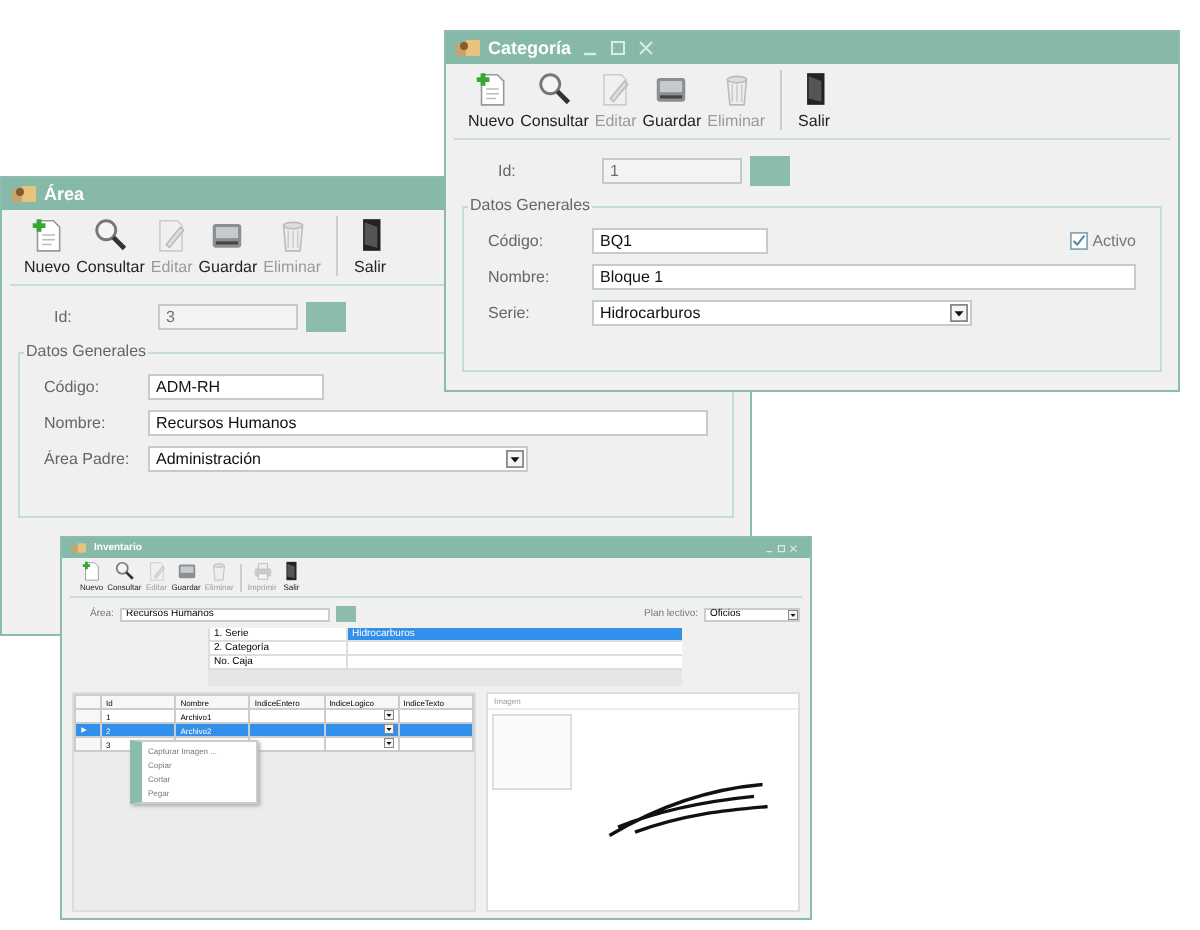 The width and height of the screenshot is (1200, 930). I want to click on text-field: ADM-RH, so click(236, 387).